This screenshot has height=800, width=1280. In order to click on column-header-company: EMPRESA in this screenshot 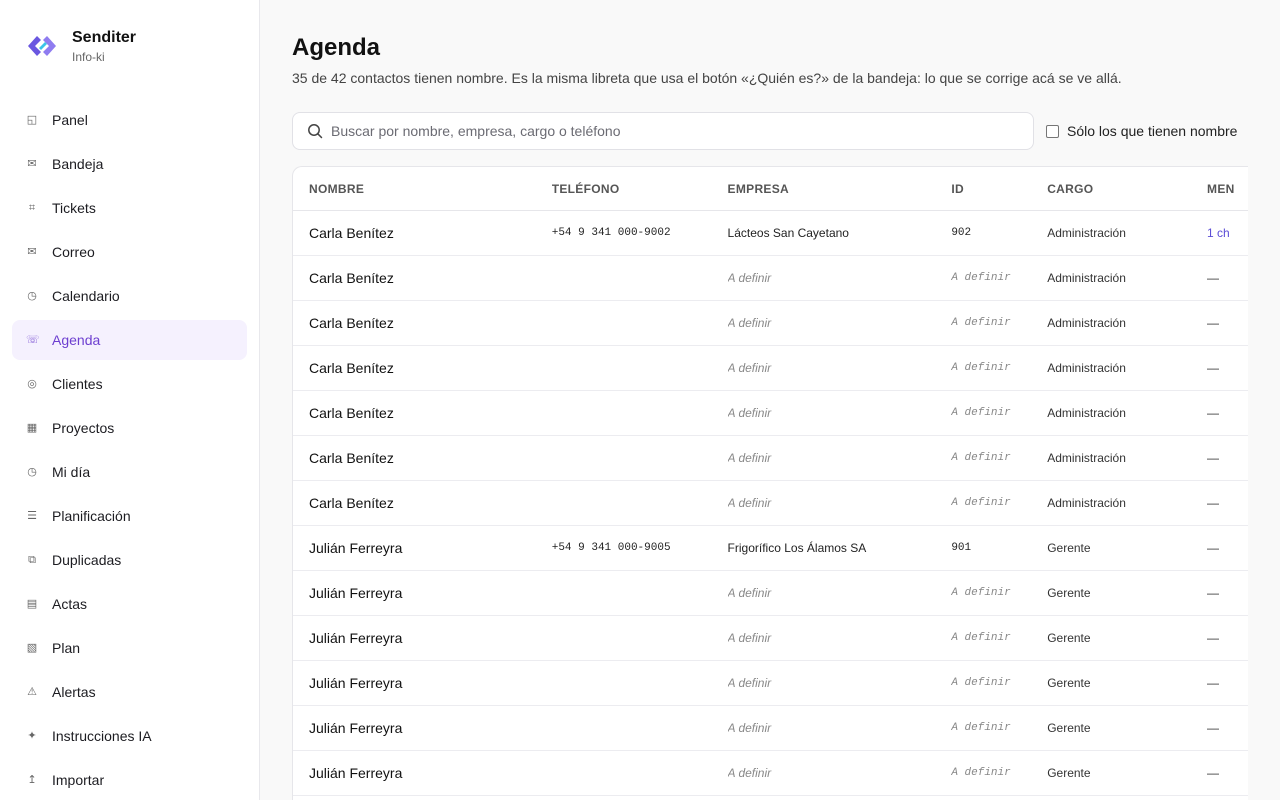, I will do `click(840, 189)`.